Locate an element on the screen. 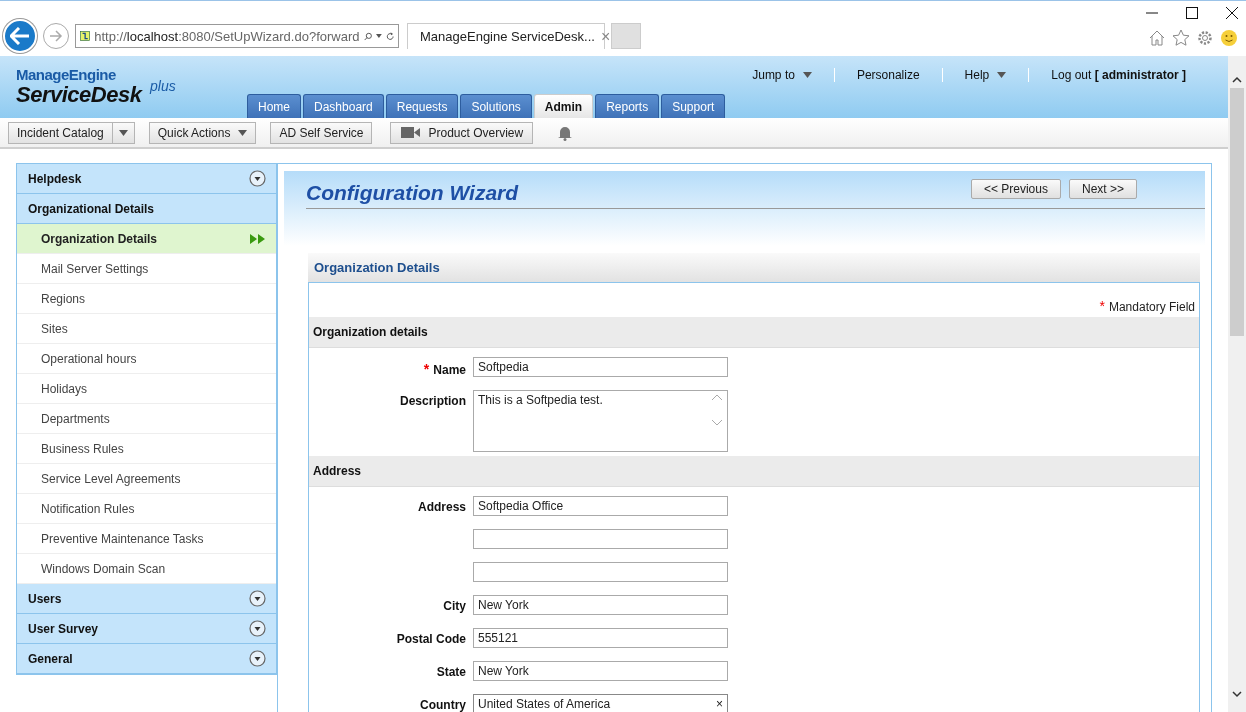 The image size is (1246, 712). field-label: Address is located at coordinates (441, 507).